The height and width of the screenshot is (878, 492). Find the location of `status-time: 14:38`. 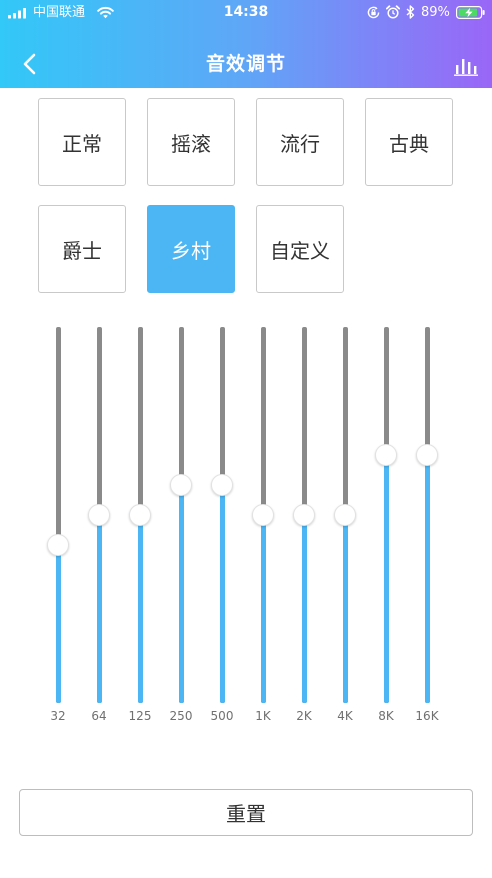

status-time: 14:38 is located at coordinates (246, 12).